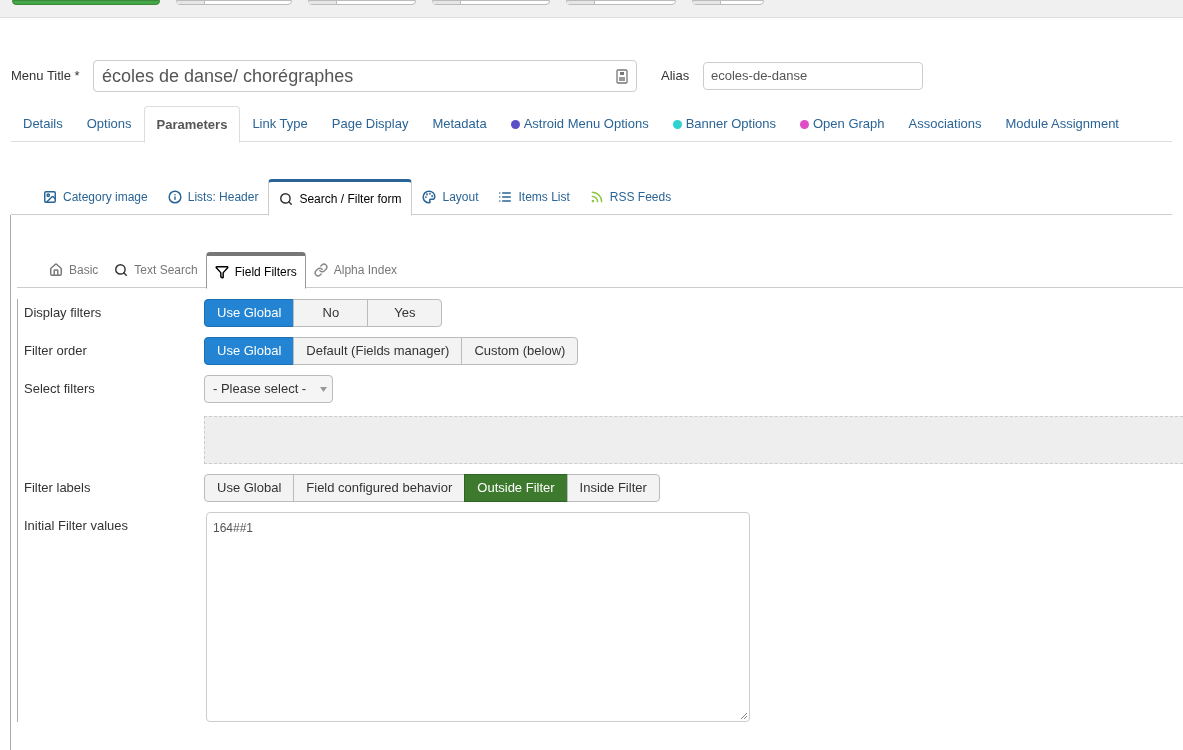 Image resolution: width=1183 pixels, height=750 pixels. I want to click on option-button: Inside Filter, so click(613, 488).